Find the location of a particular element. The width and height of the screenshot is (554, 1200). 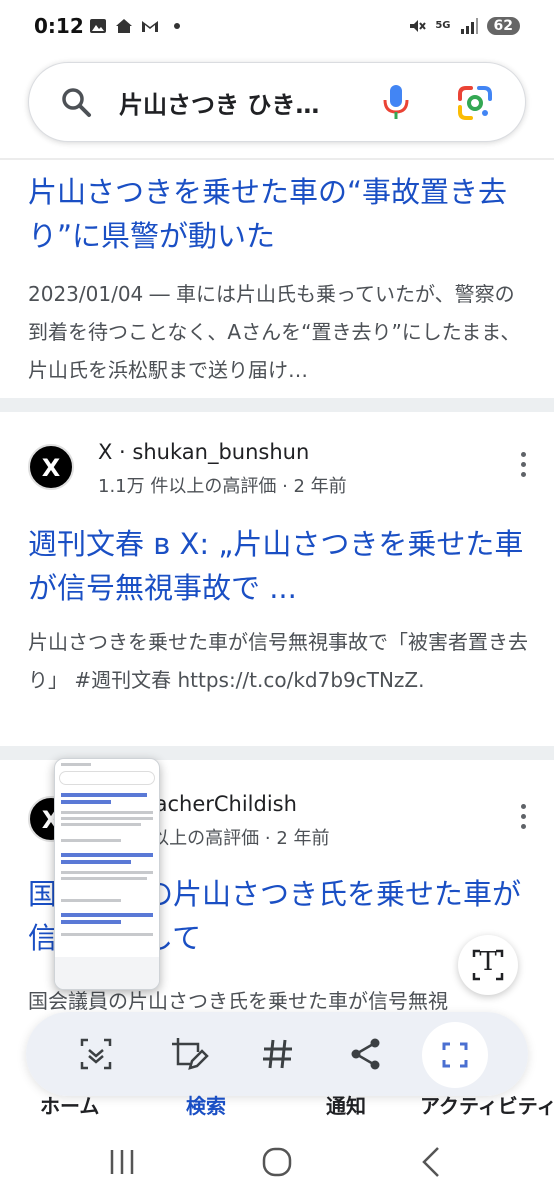

hashtag-icon is located at coordinates (277, 1054).